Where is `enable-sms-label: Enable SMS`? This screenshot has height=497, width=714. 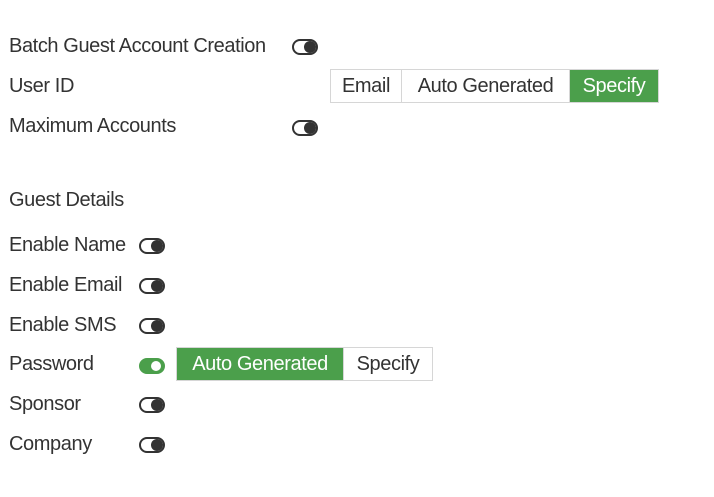
enable-sms-label: Enable SMS is located at coordinates (63, 325).